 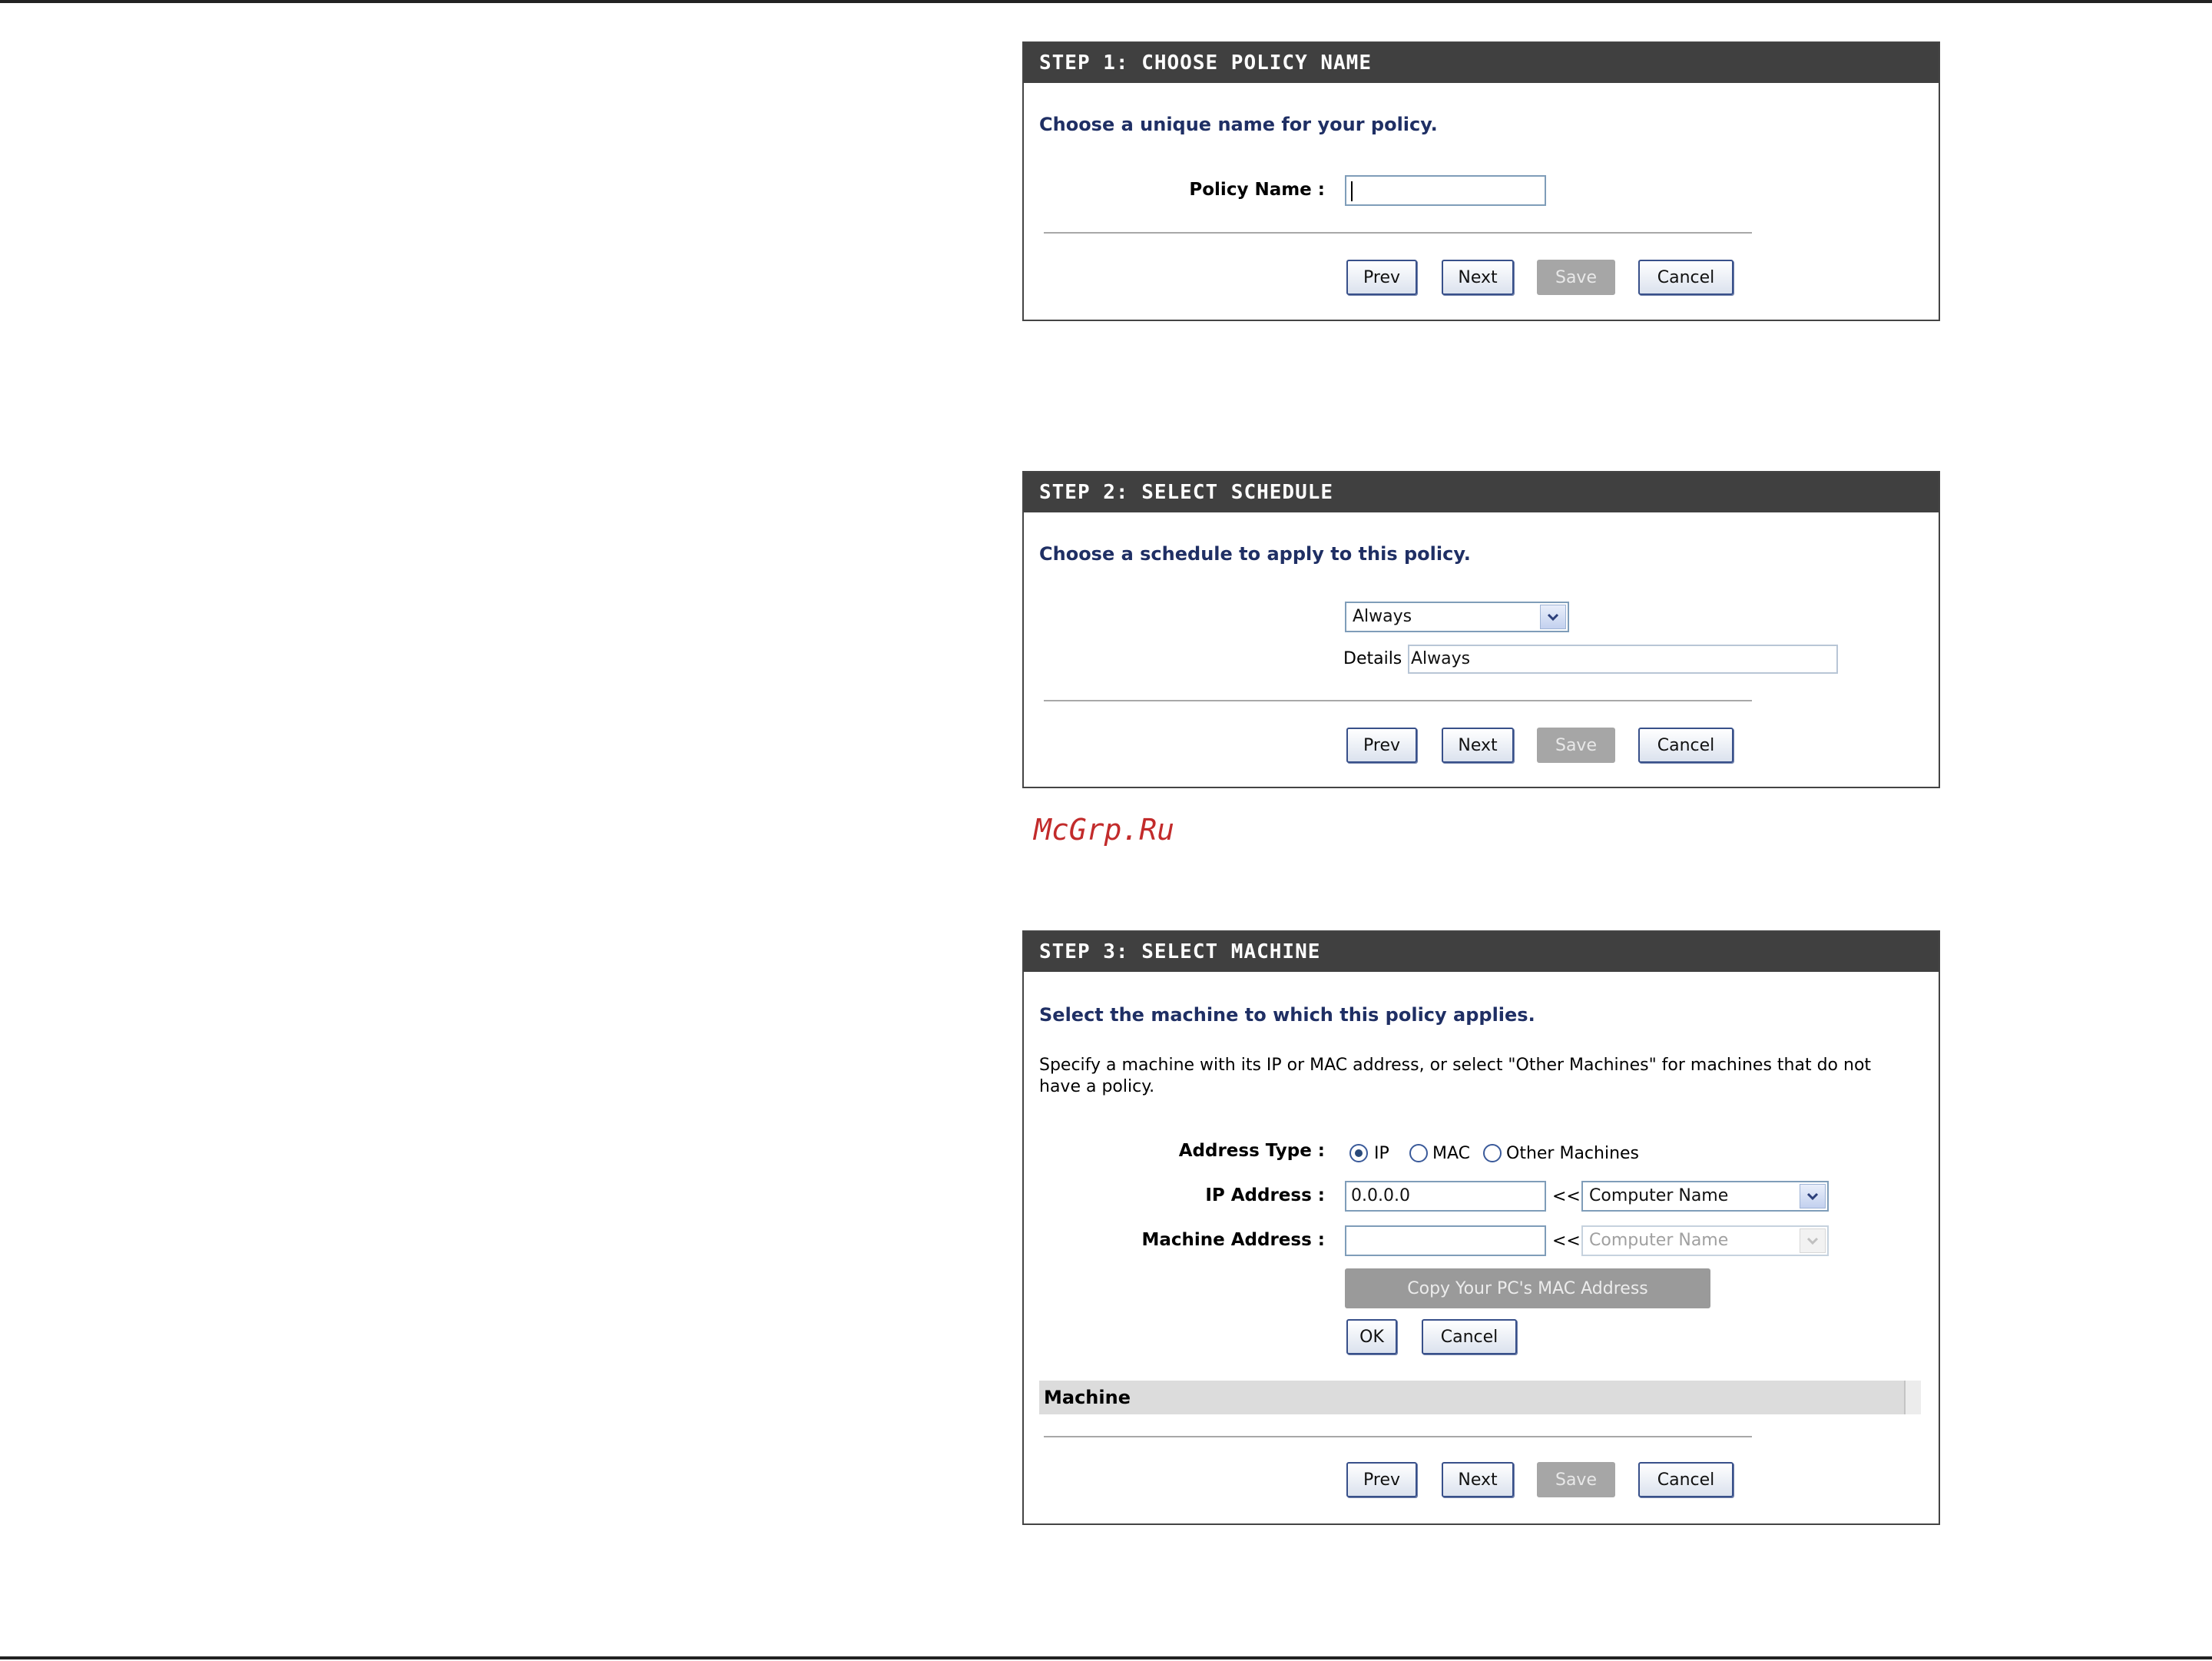 What do you see at coordinates (1252, 1151) in the screenshot?
I see `address-type-label: Address Type :` at bounding box center [1252, 1151].